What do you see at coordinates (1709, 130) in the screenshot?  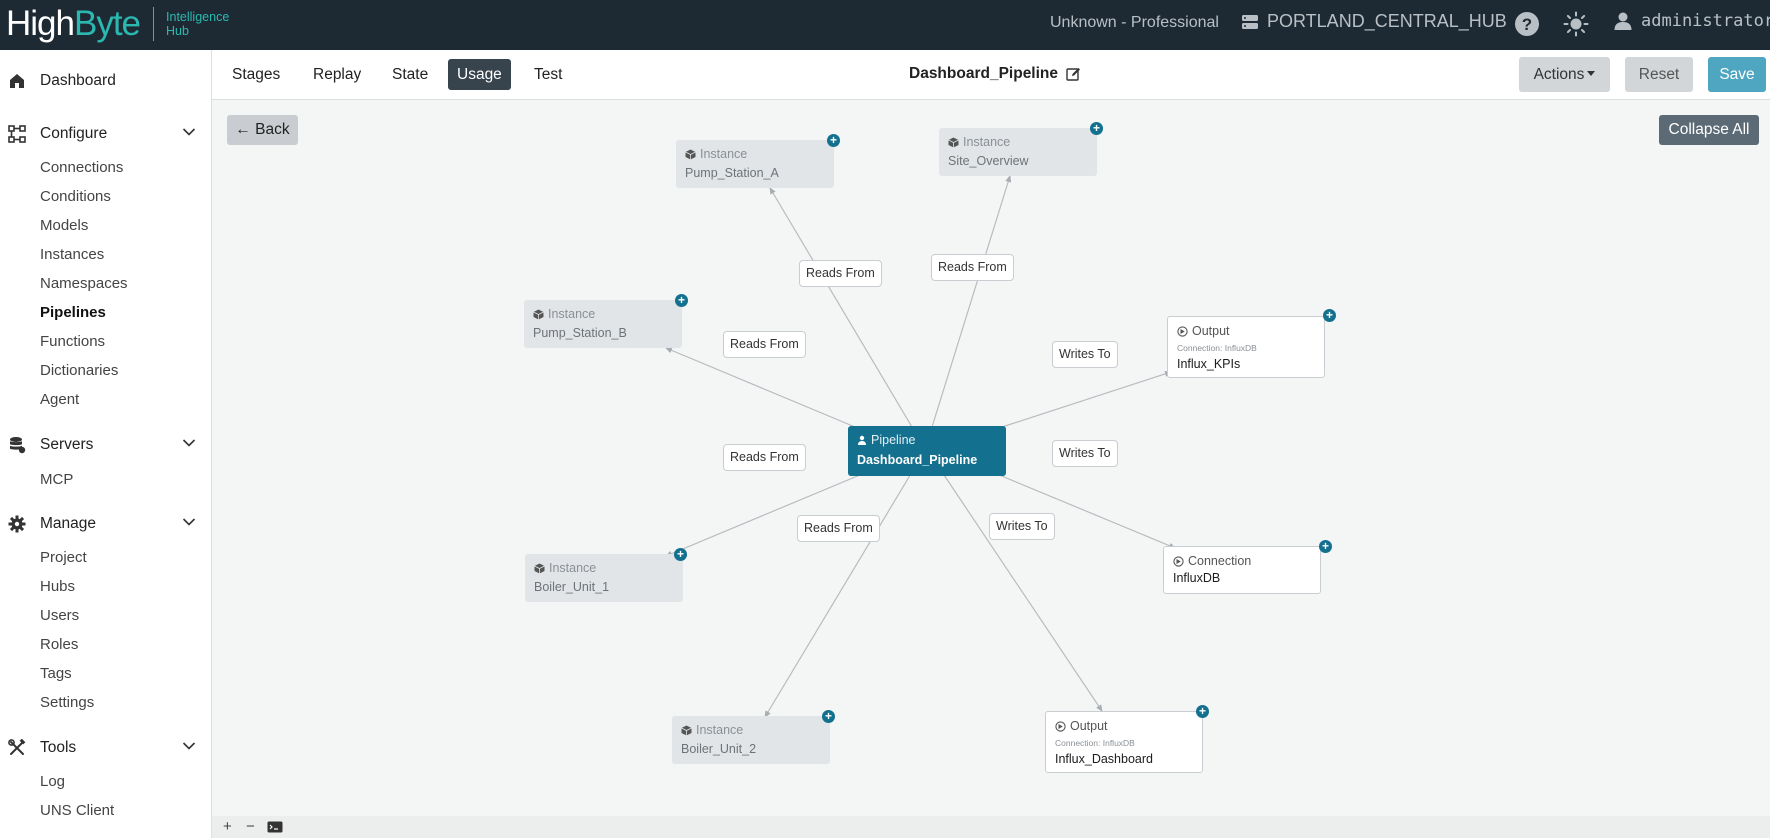 I see `collapse-all-button: Collapse All` at bounding box center [1709, 130].